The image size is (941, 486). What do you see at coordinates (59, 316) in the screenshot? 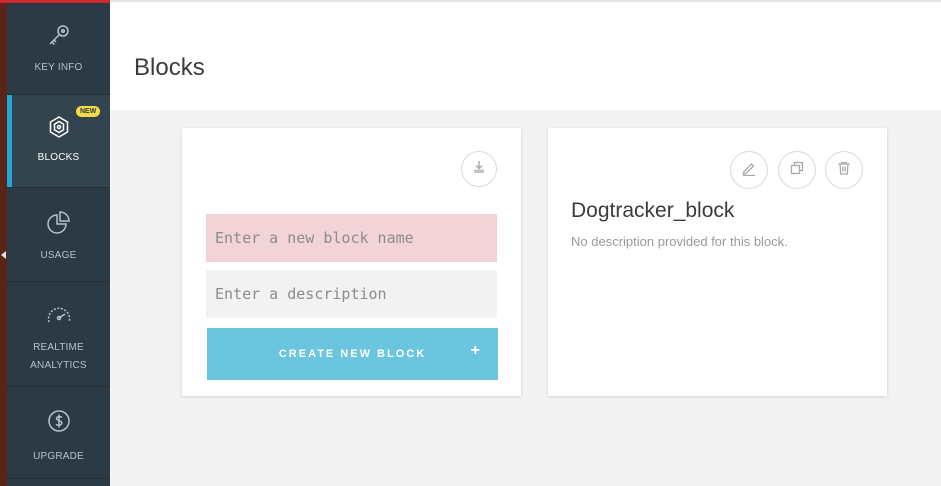
I see `speedometer-icon` at bounding box center [59, 316].